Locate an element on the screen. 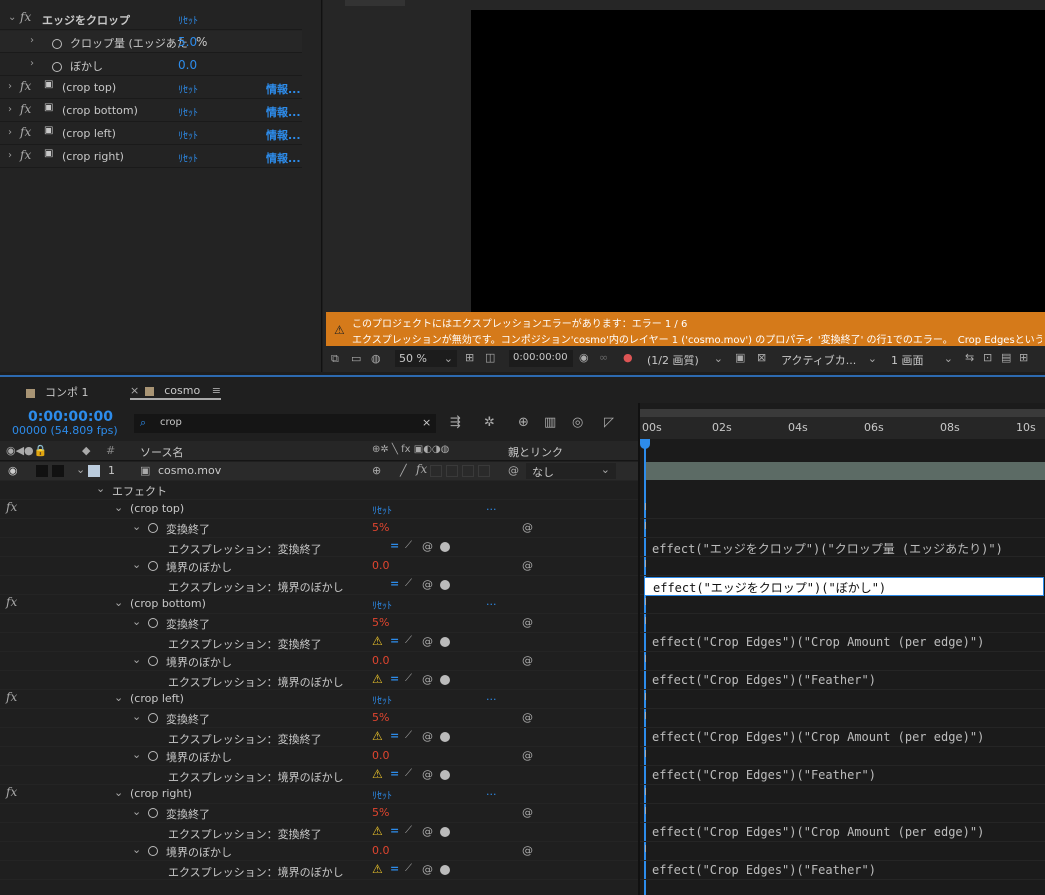 The height and width of the screenshot is (895, 1045). color-channels-icon: ● is located at coordinates (628, 357).